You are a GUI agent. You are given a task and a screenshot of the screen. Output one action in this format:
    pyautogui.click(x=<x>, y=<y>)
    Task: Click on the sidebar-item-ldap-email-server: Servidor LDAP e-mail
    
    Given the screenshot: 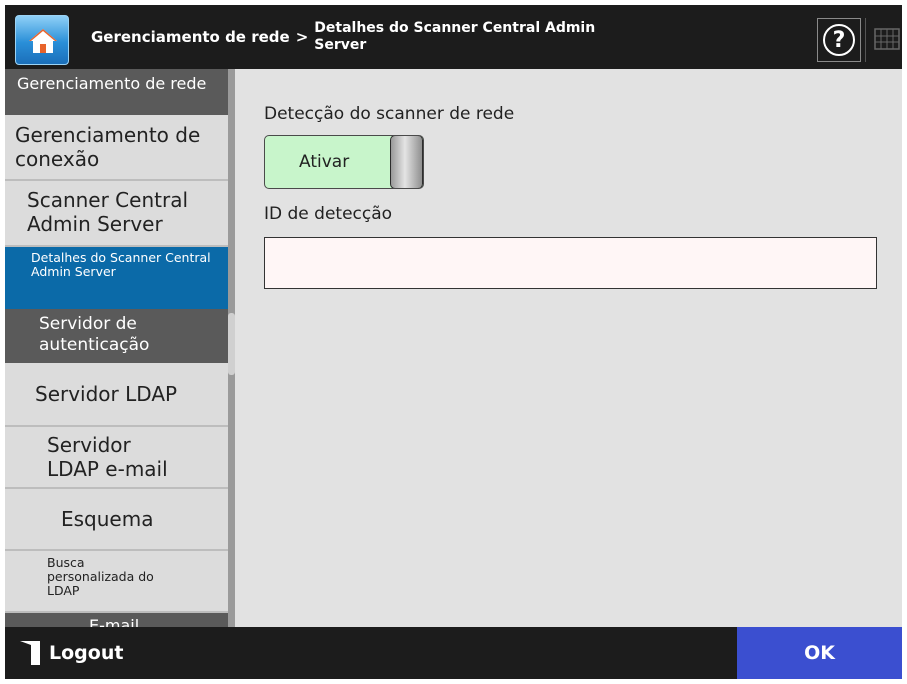 What is the action you would take?
    pyautogui.click(x=117, y=458)
    